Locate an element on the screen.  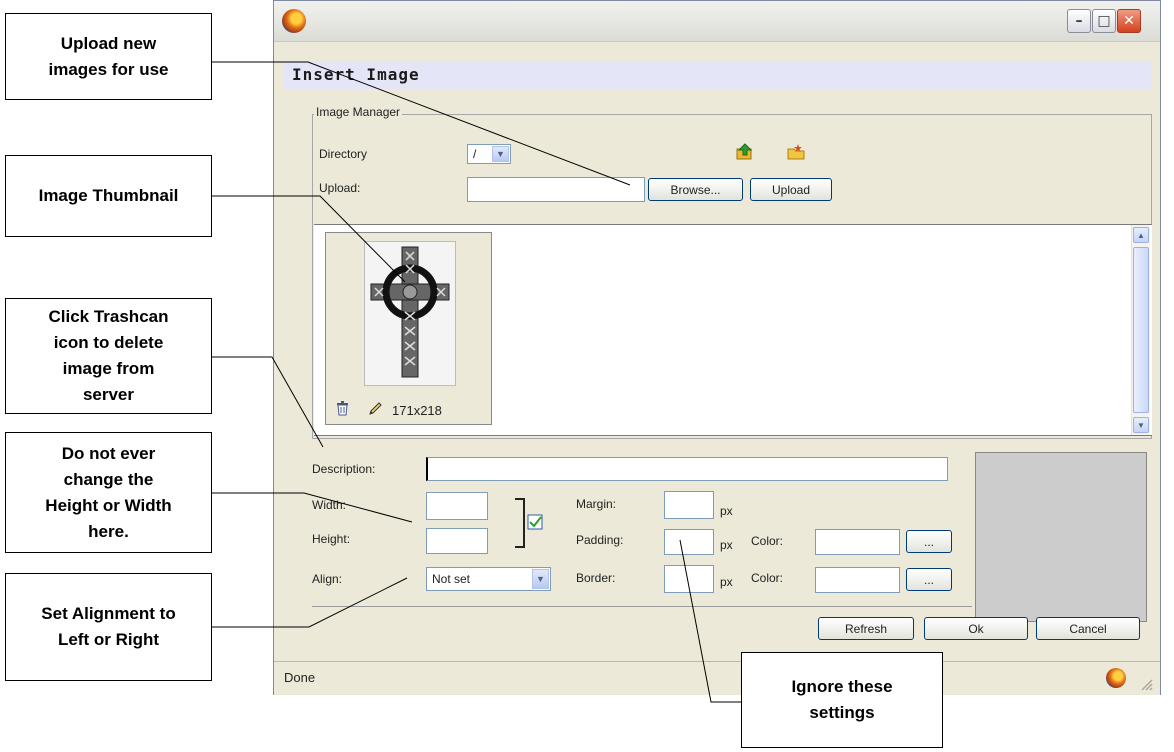
celtic-cross-image is located at coordinates (410, 312).